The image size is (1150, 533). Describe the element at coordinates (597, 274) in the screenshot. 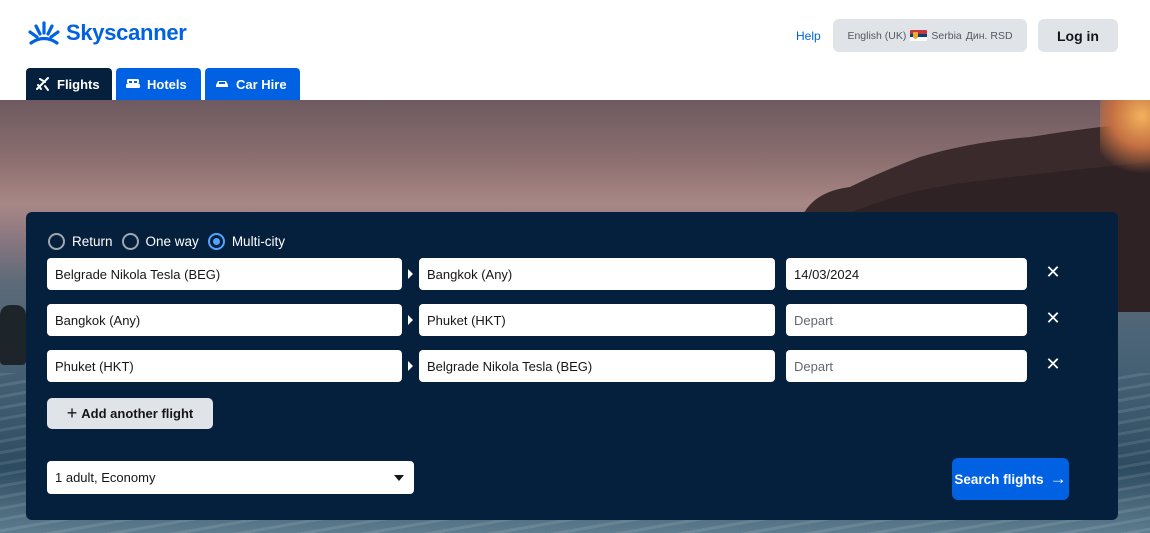

I see `leg-1-to-input: Bangkok (Any)` at that location.